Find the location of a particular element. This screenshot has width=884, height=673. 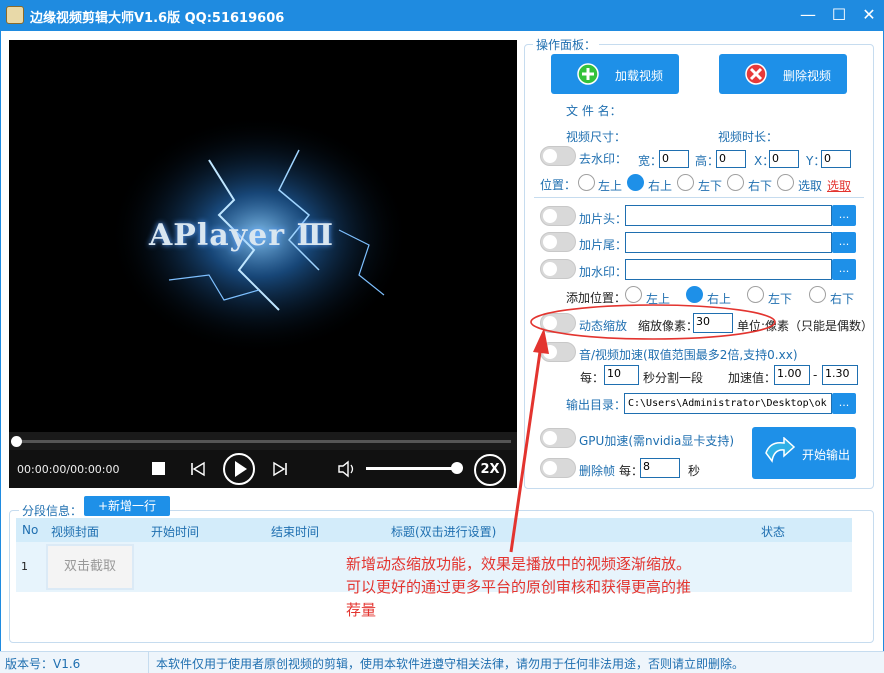

speedup-value-label: 加速值： is located at coordinates (752, 378).